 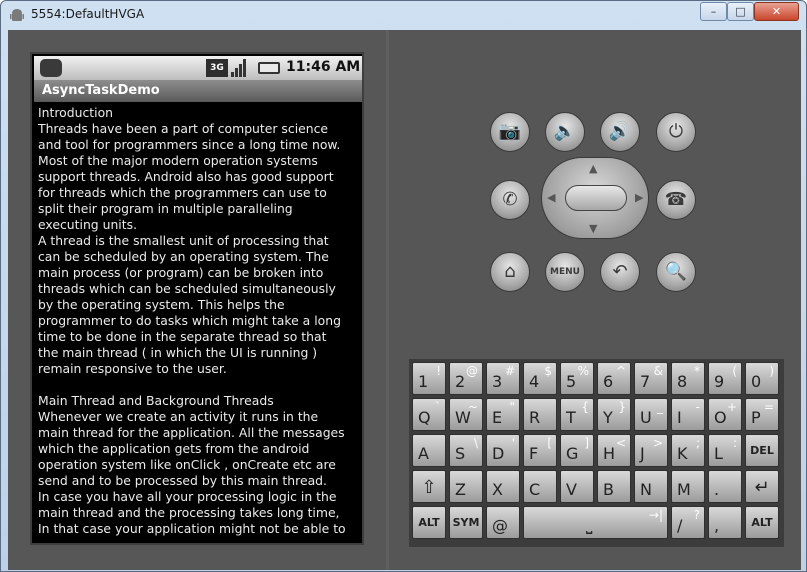 I want to click on dpad-left-icon: ◀, so click(x=551, y=197).